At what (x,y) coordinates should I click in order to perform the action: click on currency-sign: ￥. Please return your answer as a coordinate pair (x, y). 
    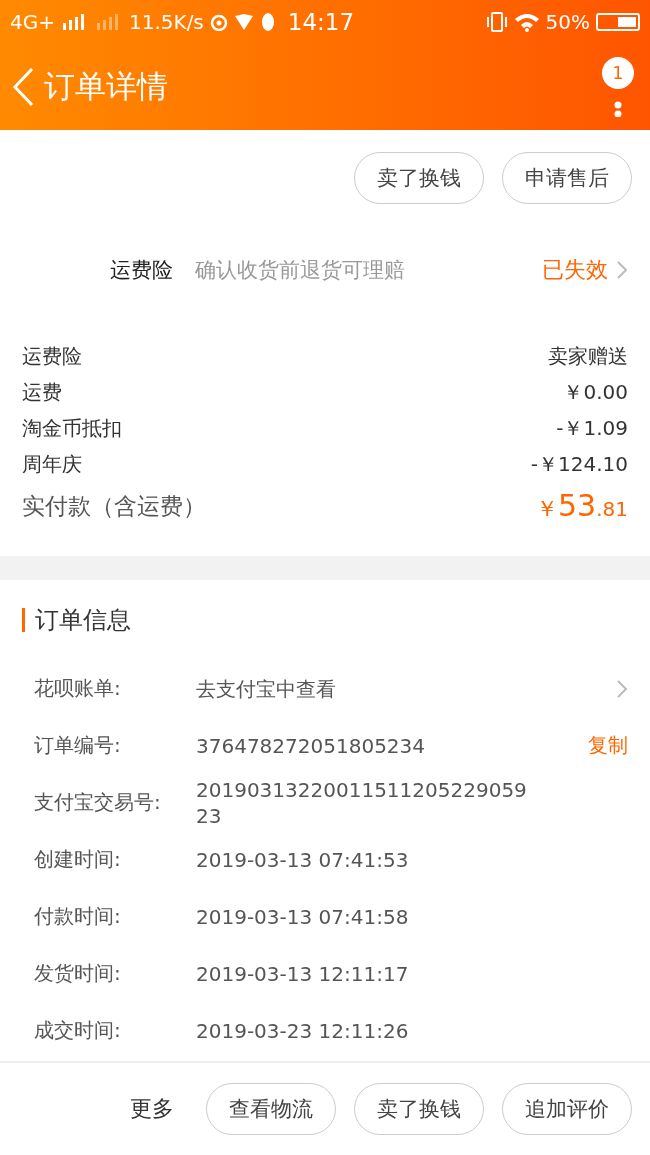
    Looking at the image, I should click on (547, 508).